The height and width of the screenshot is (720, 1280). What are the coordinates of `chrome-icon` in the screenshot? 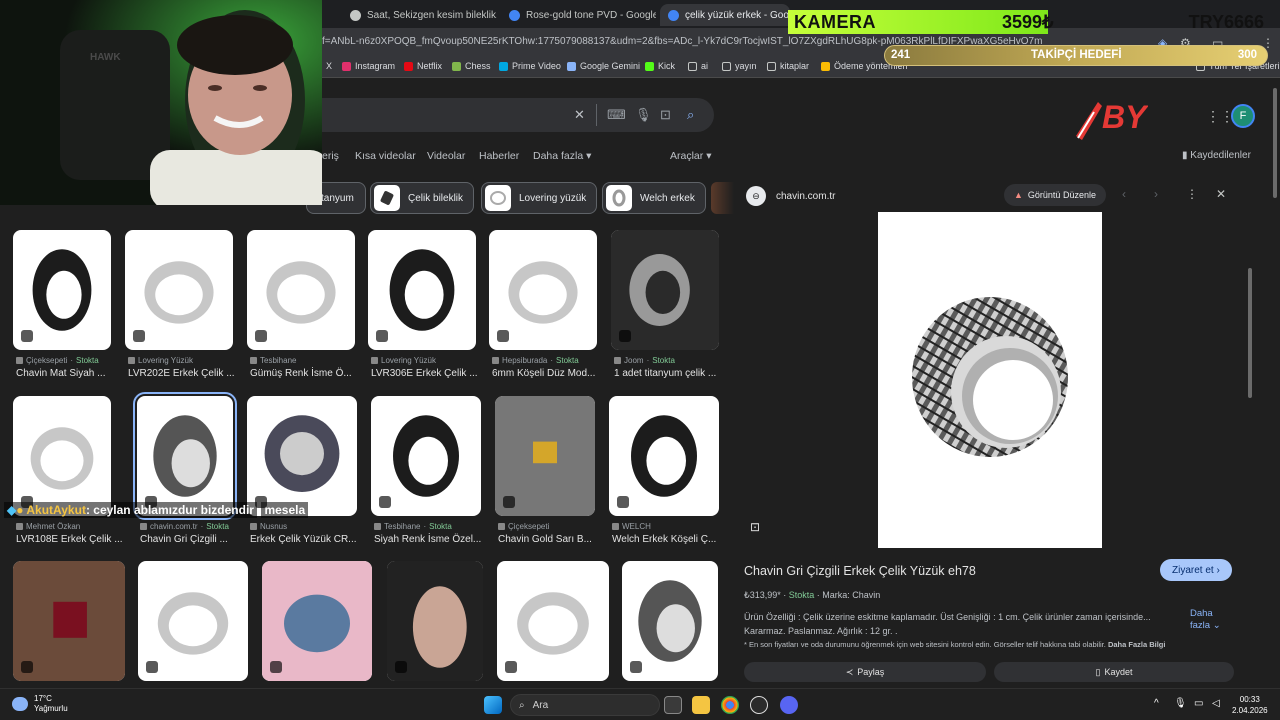 It's located at (730, 705).